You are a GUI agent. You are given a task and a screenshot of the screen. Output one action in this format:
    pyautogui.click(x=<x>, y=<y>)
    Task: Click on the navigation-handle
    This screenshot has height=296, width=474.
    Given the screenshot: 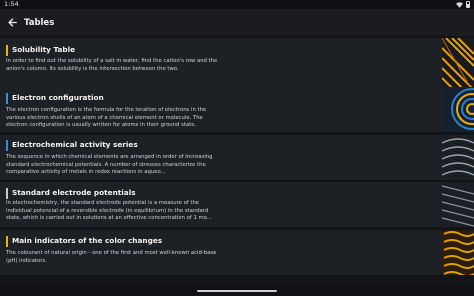 What is the action you would take?
    pyautogui.click(x=237, y=291)
    